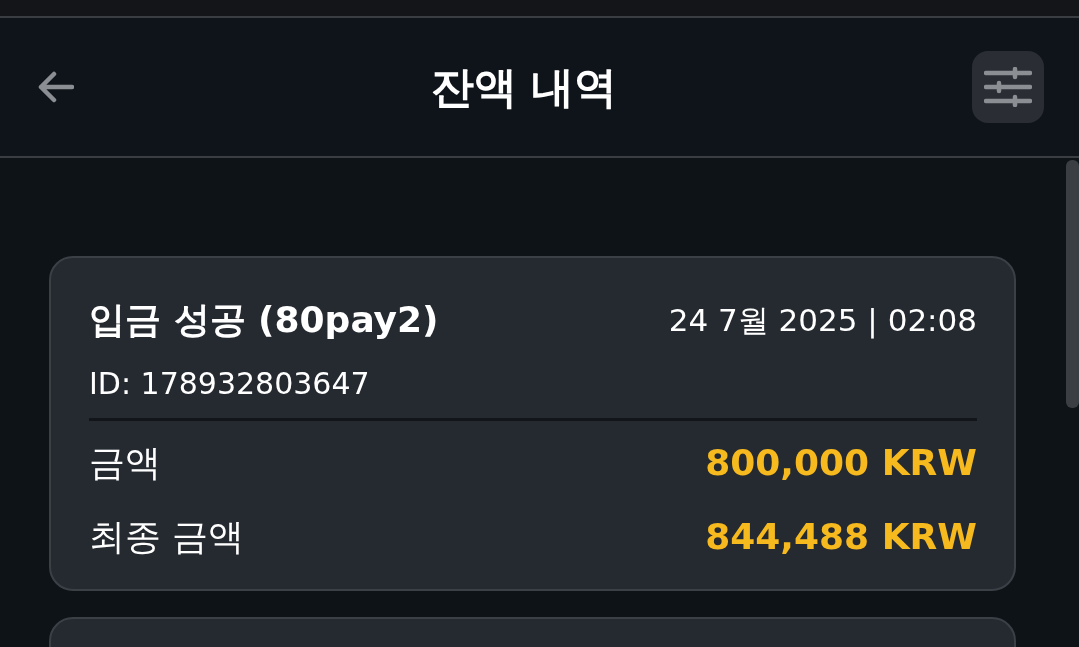 The image size is (1079, 647). What do you see at coordinates (167, 537) in the screenshot?
I see `amount-label: 최종 금액` at bounding box center [167, 537].